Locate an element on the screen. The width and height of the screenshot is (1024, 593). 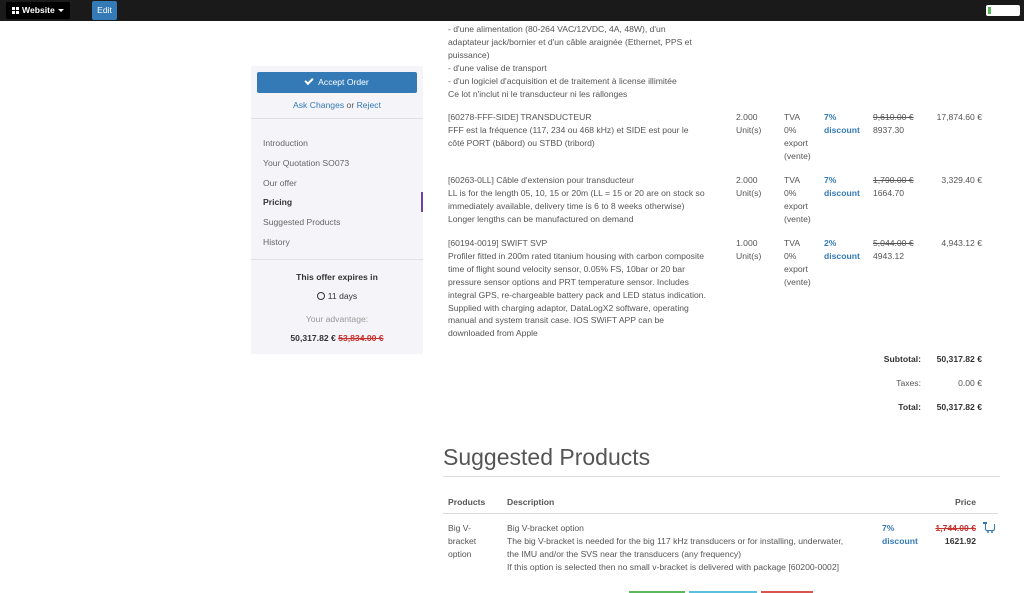
clock-icon is located at coordinates (320, 296).